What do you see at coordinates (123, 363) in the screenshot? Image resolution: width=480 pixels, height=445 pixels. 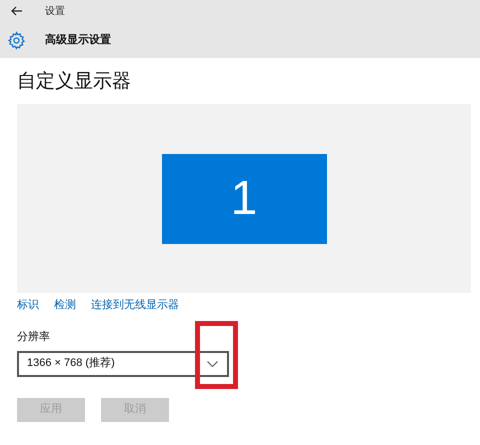 I see `resolution-dropdown: 1366 × 768 (推荐)` at bounding box center [123, 363].